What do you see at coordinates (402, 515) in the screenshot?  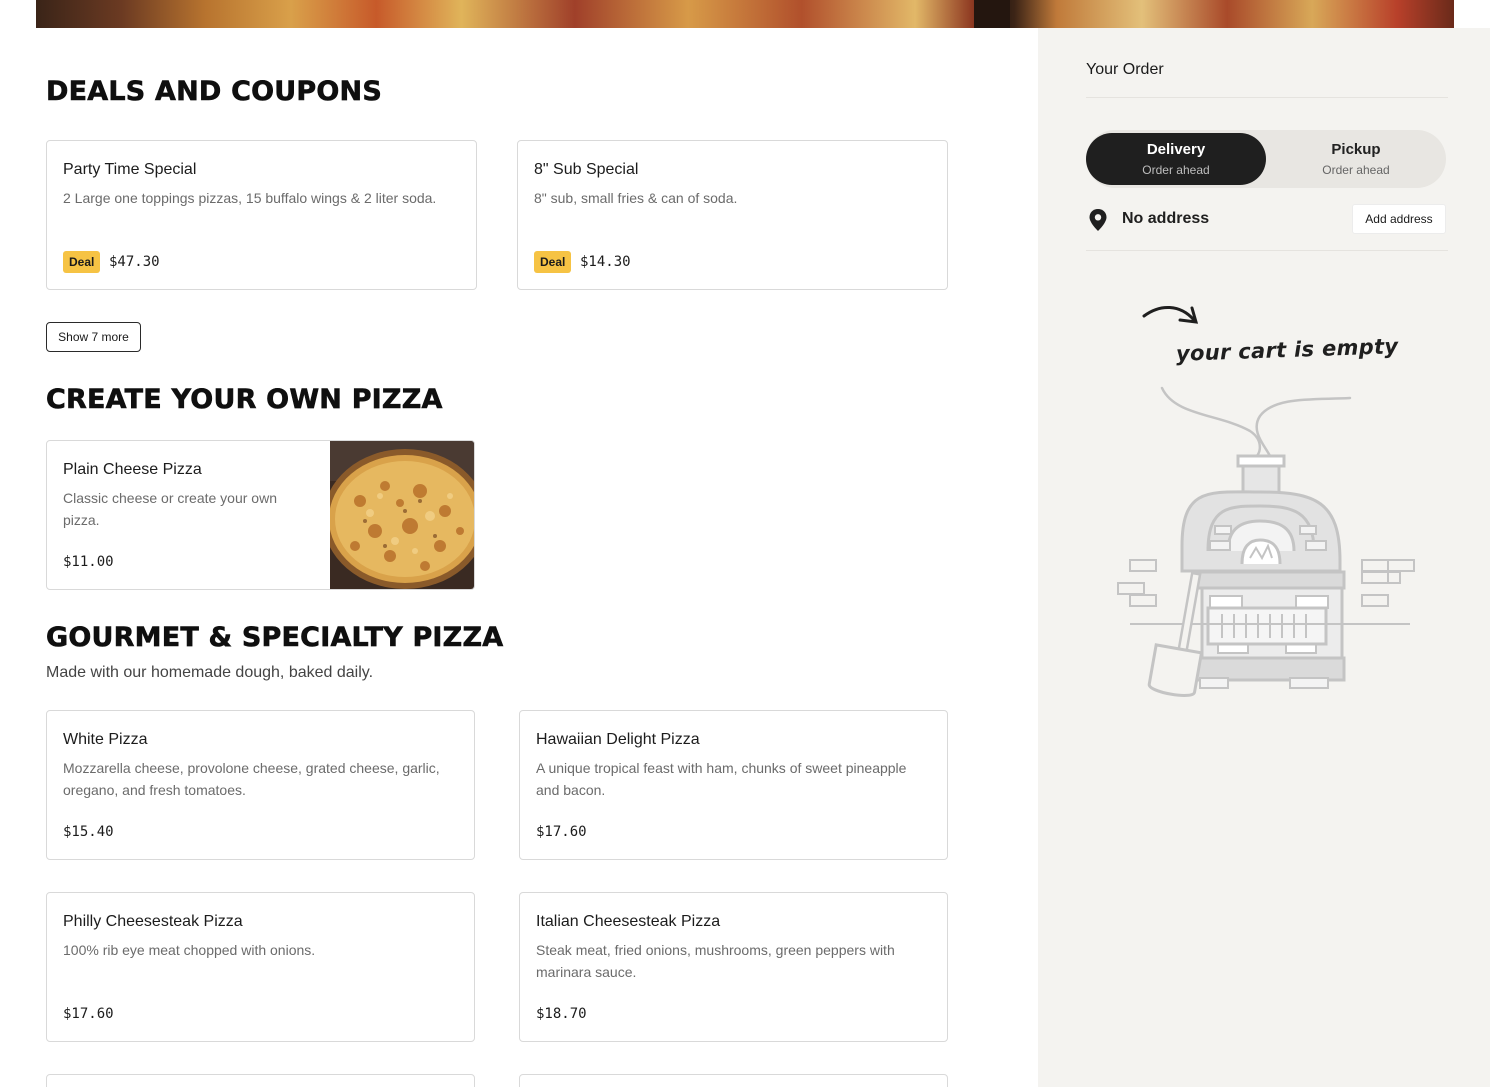 I see `pizza-photo` at bounding box center [402, 515].